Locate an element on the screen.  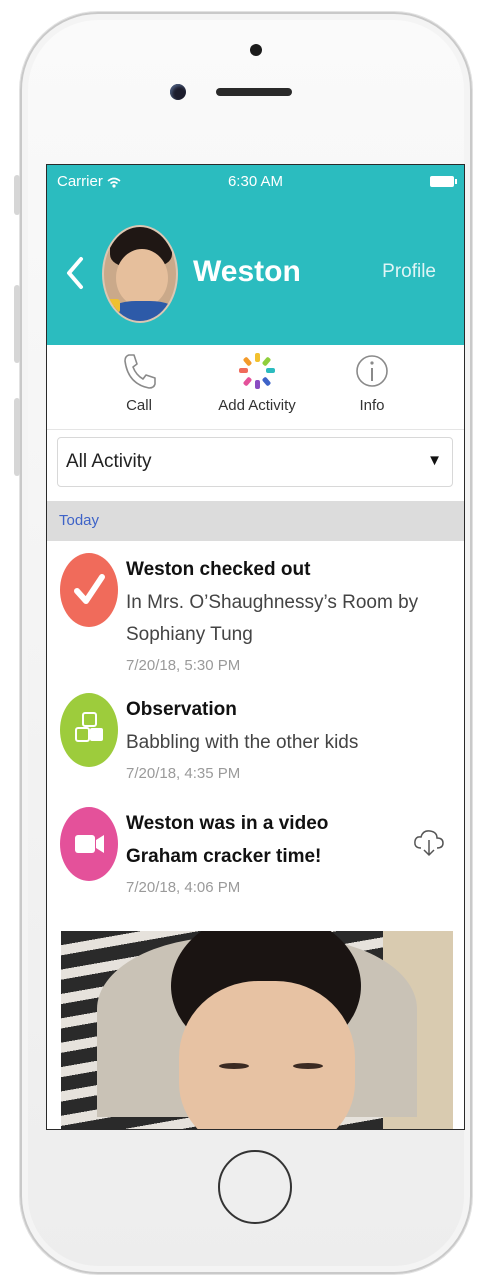
baby-eye-left is located at coordinates (234, 1066).